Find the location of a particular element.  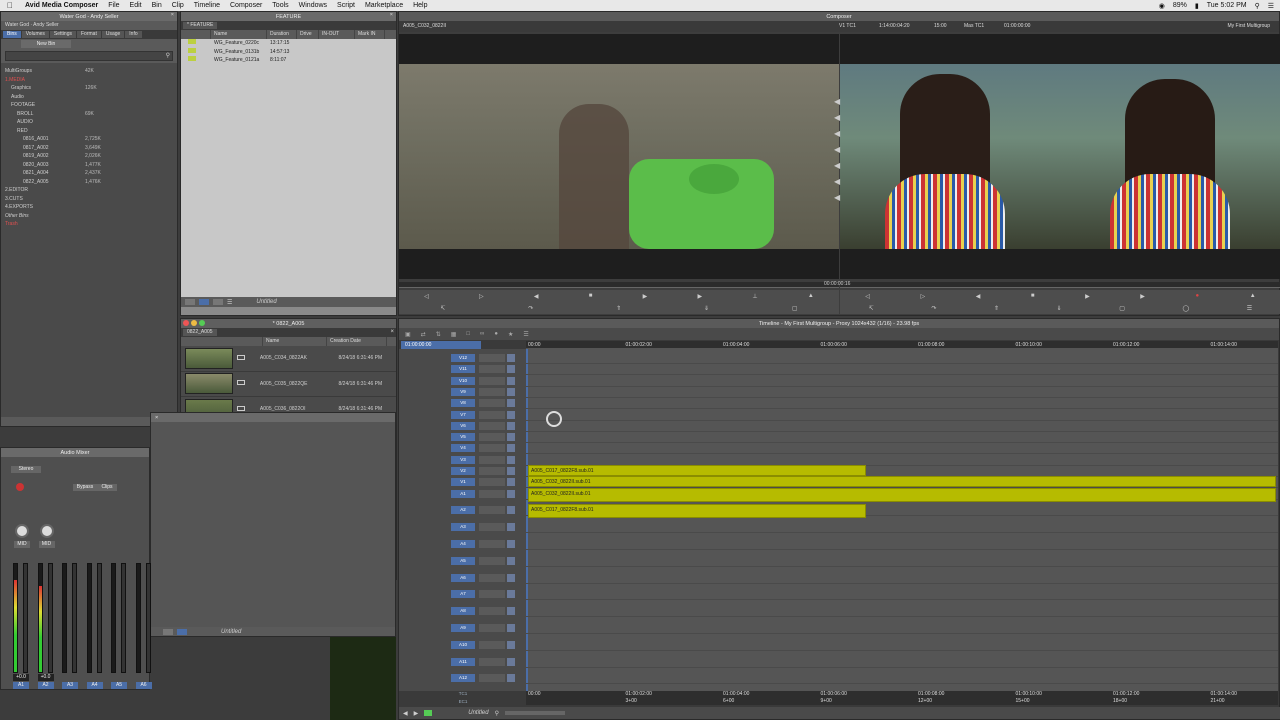

clips-button: Clips is located at coordinates (107, 487).